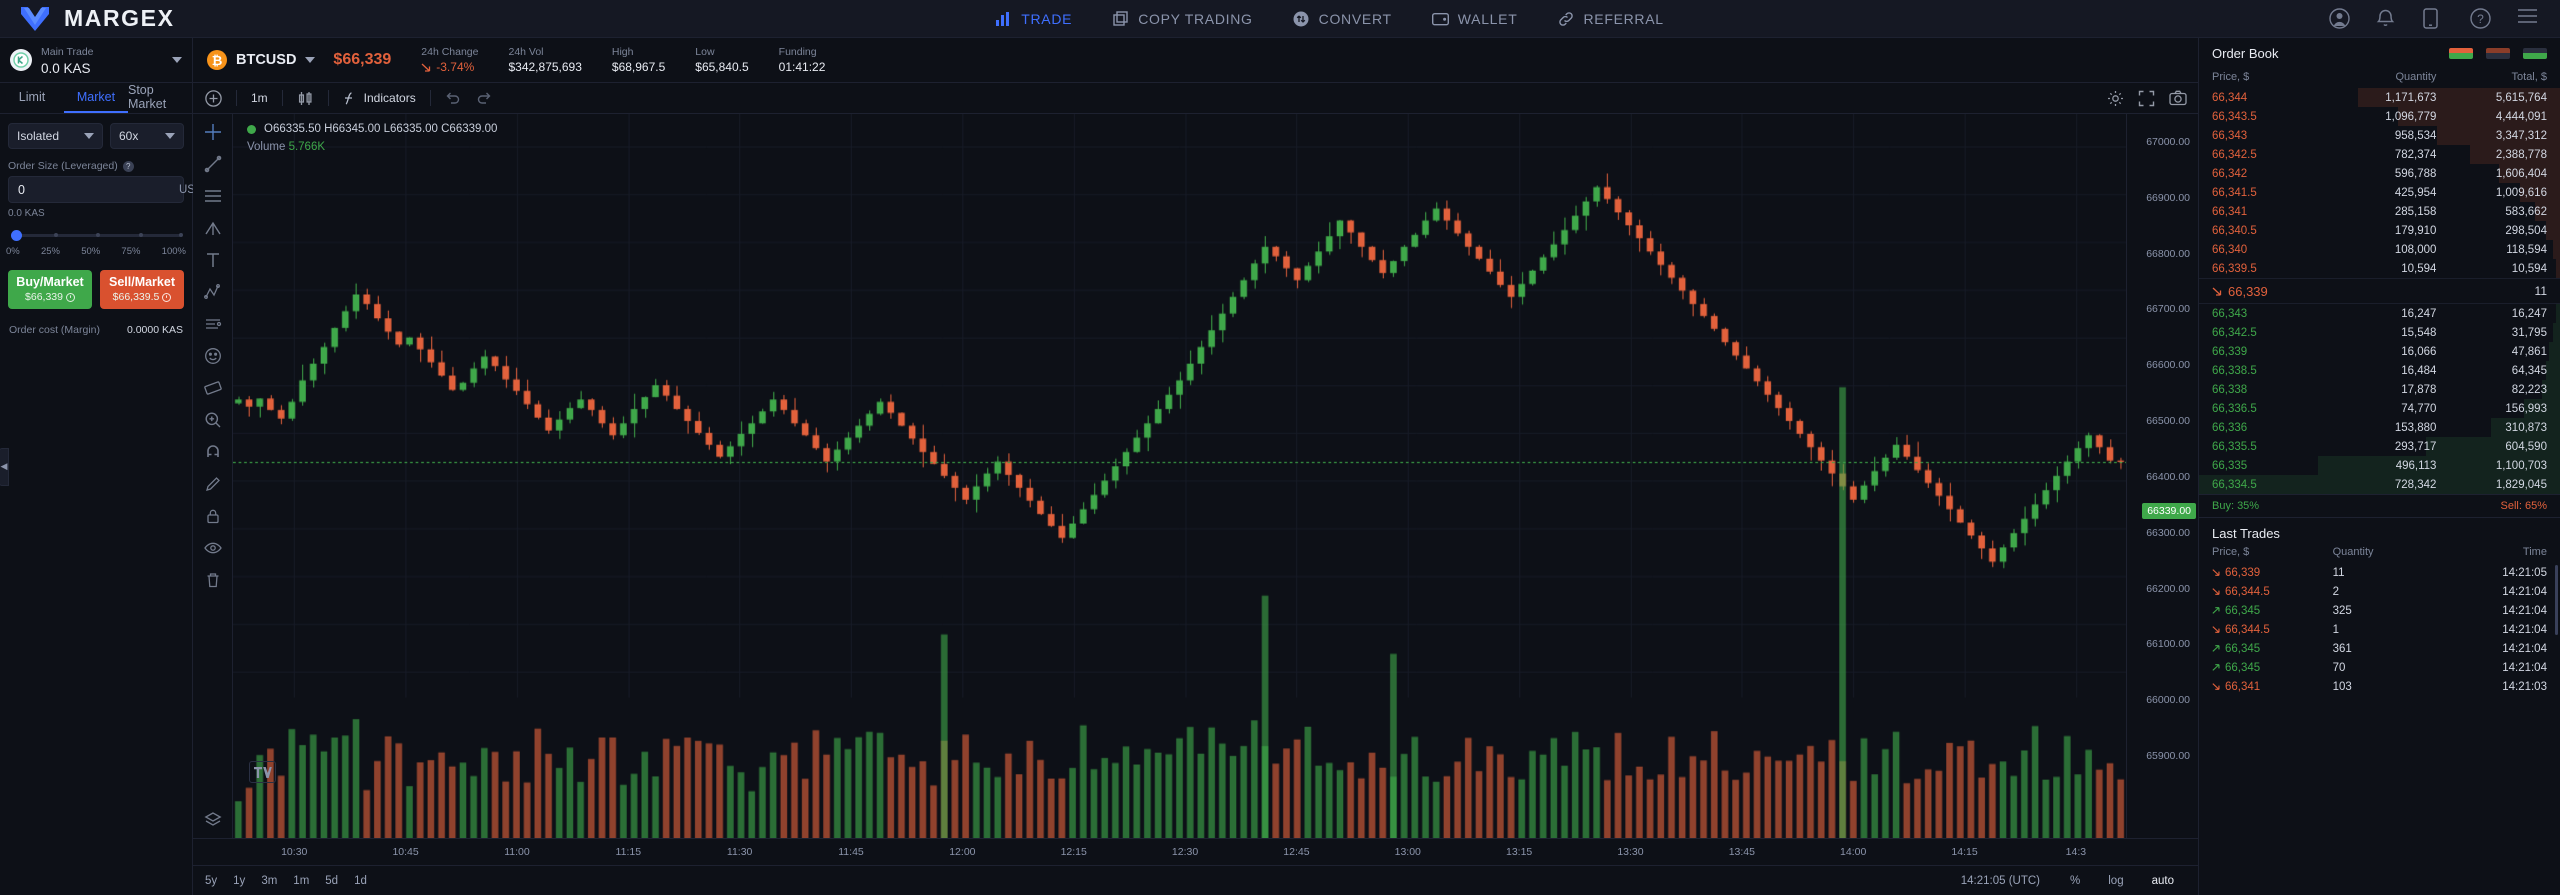  I want to click on buy-market-button: Buy/Market $66,339, so click(50, 289).